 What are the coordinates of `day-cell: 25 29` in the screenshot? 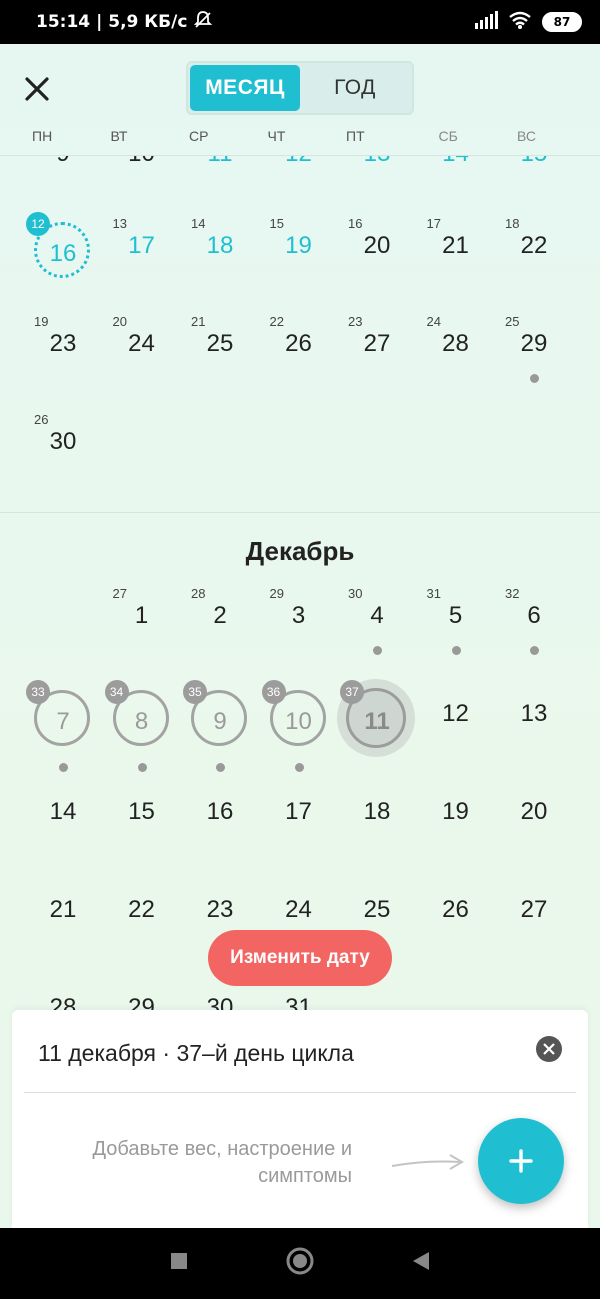 It's located at (534, 353).